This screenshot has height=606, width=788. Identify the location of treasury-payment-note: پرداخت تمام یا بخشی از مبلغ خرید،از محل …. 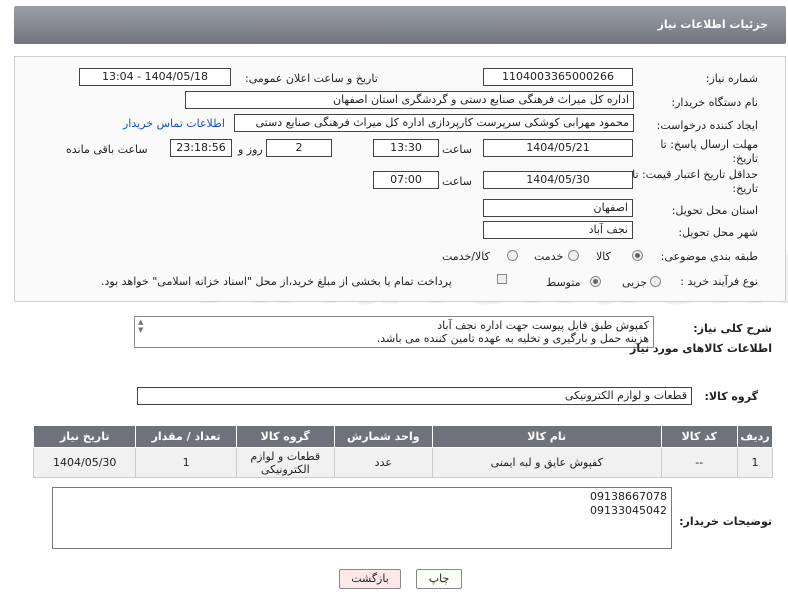
(276, 281).